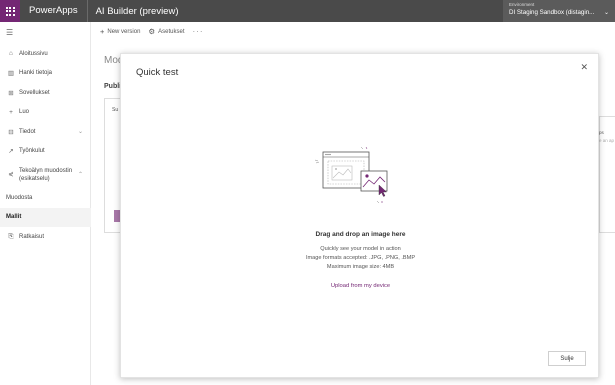 The image size is (615, 385). I want to click on dialog-title: Quick test, so click(157, 72).